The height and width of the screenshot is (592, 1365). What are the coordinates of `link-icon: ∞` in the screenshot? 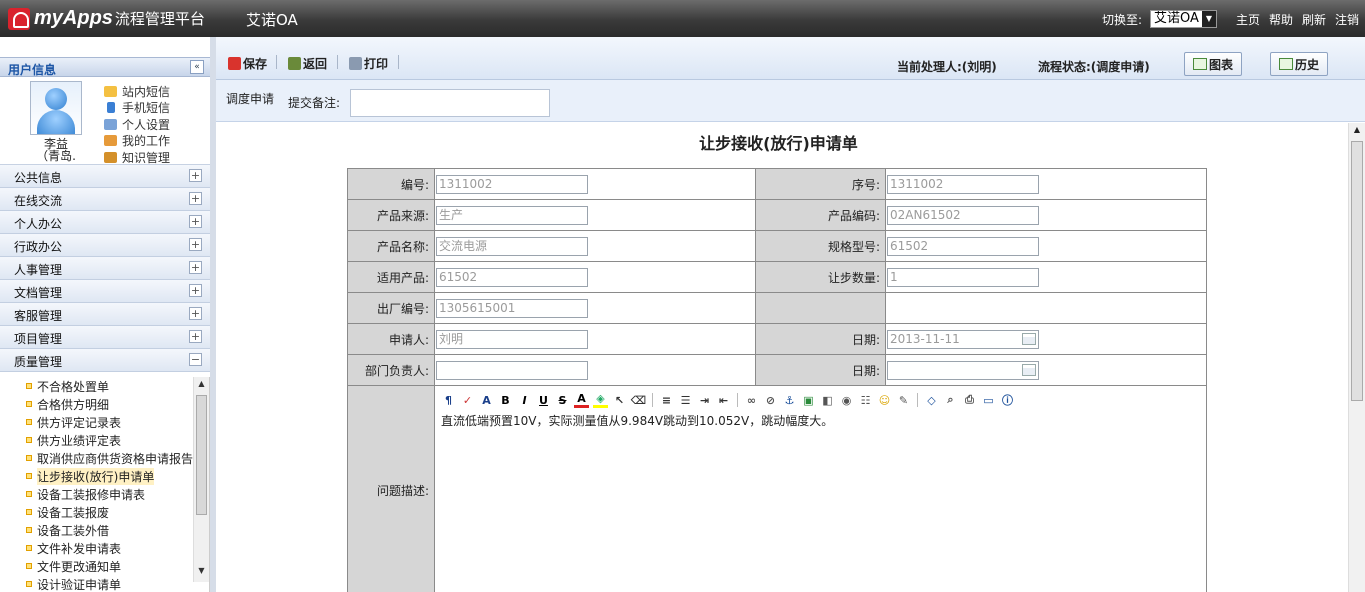 It's located at (751, 400).